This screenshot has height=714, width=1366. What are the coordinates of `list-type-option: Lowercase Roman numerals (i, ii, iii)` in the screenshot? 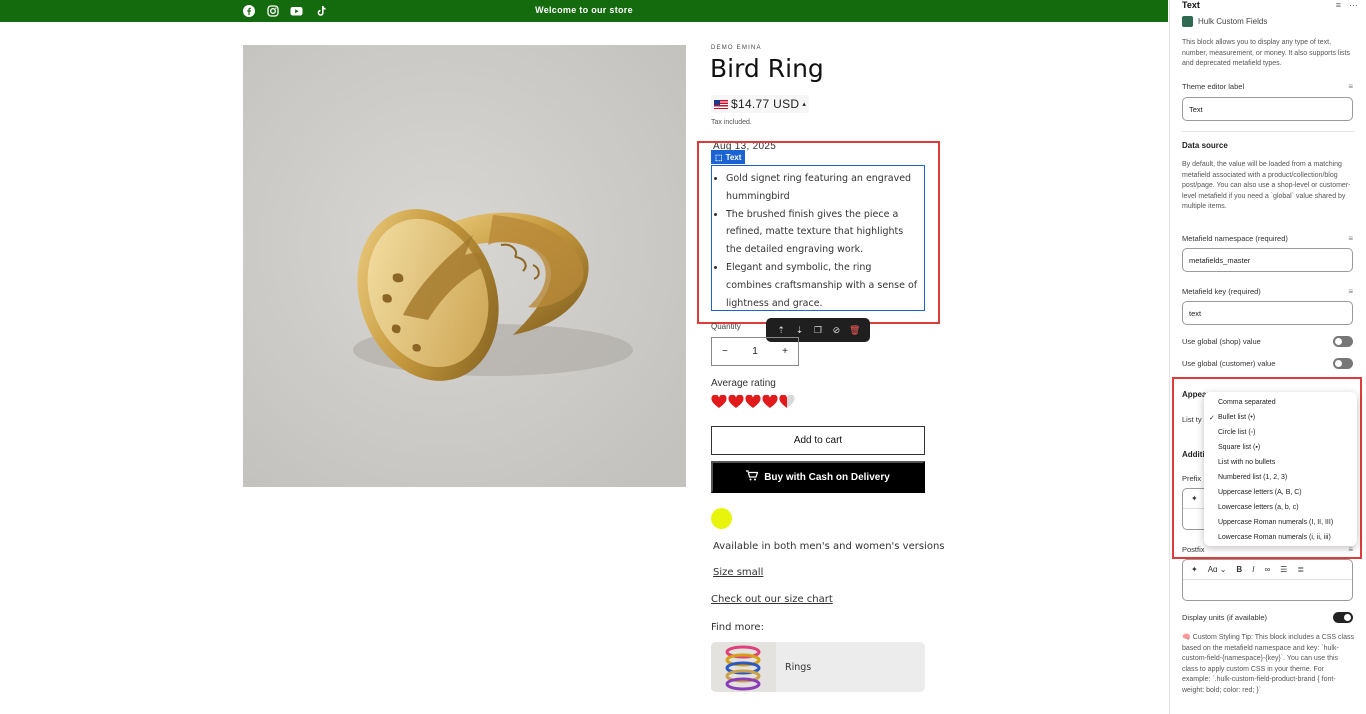 It's located at (1280, 537).